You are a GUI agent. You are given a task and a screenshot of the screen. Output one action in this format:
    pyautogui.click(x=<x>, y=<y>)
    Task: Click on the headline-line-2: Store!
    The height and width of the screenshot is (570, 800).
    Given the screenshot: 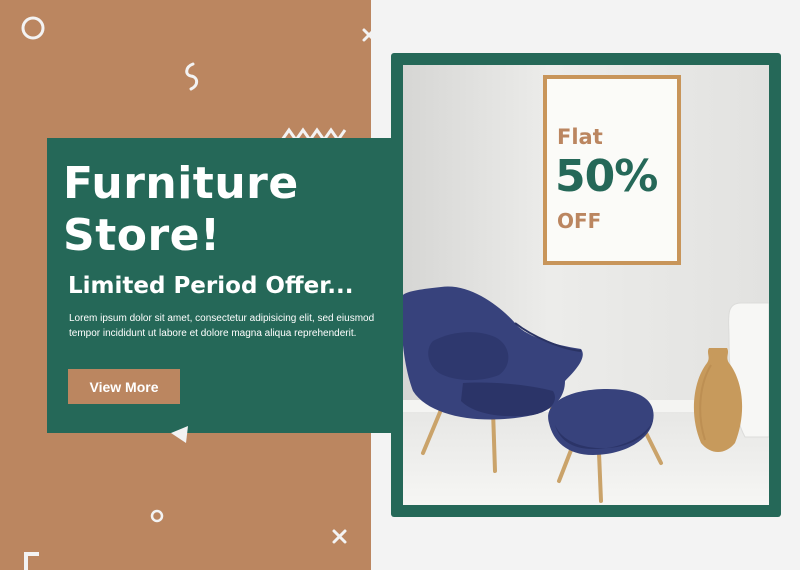 What is the action you would take?
    pyautogui.click(x=142, y=235)
    